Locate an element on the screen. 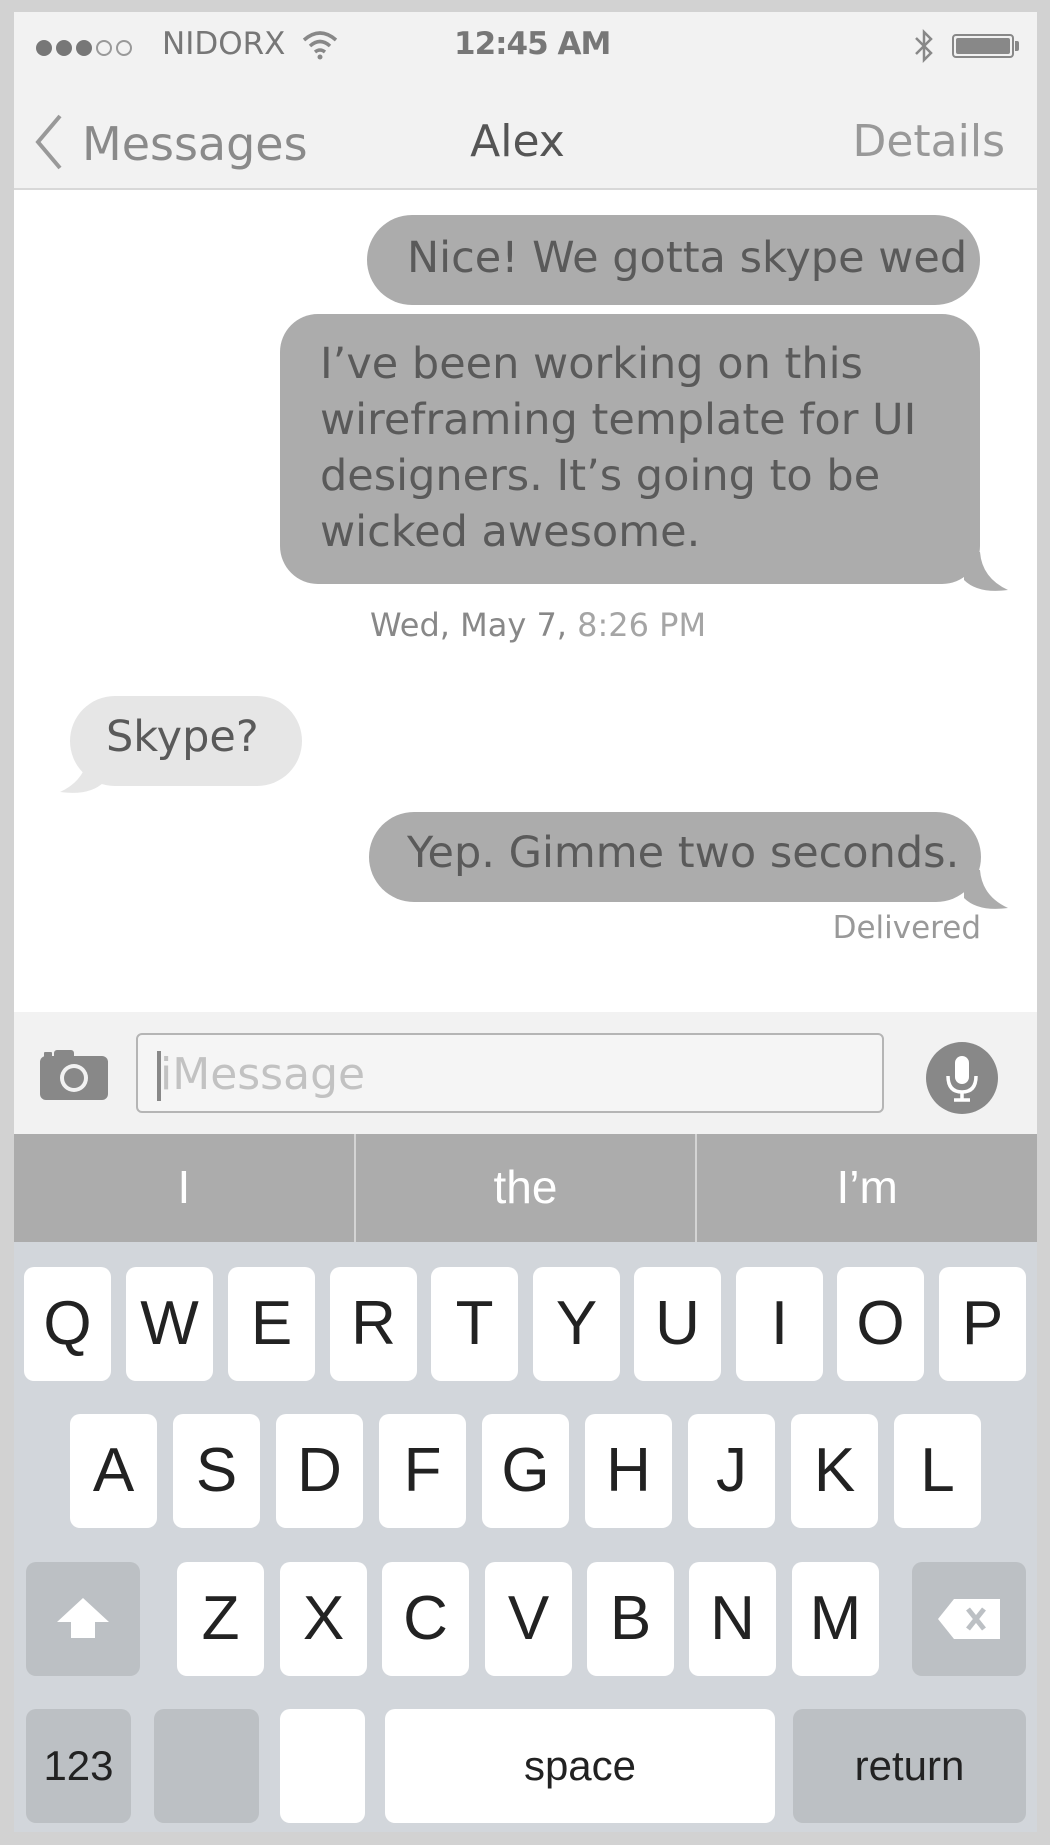 The image size is (1050, 1845). key-q: Q is located at coordinates (67, 1324).